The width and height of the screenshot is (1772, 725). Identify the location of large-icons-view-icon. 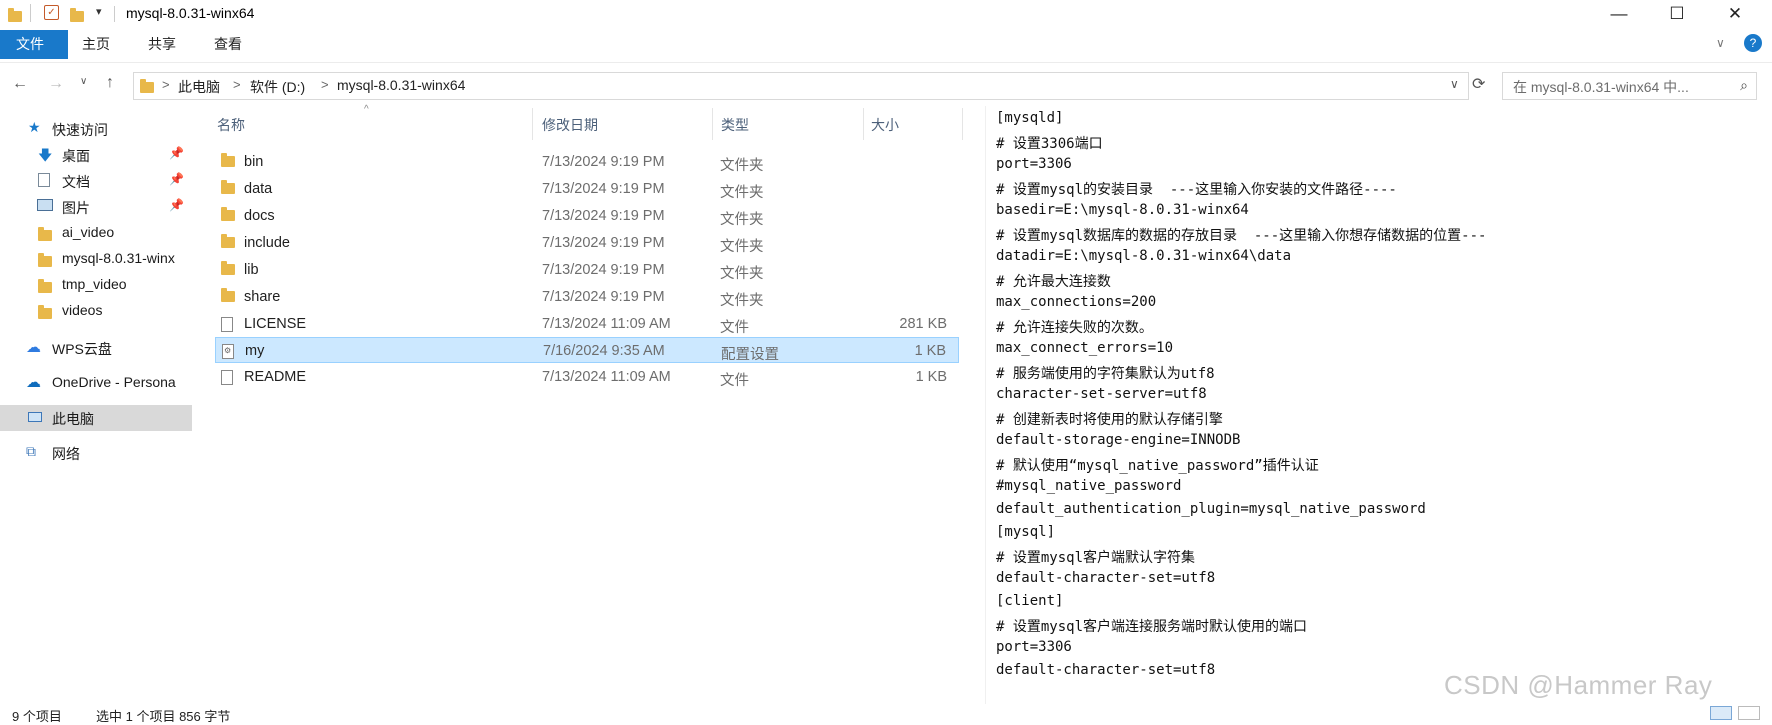
(1749, 713).